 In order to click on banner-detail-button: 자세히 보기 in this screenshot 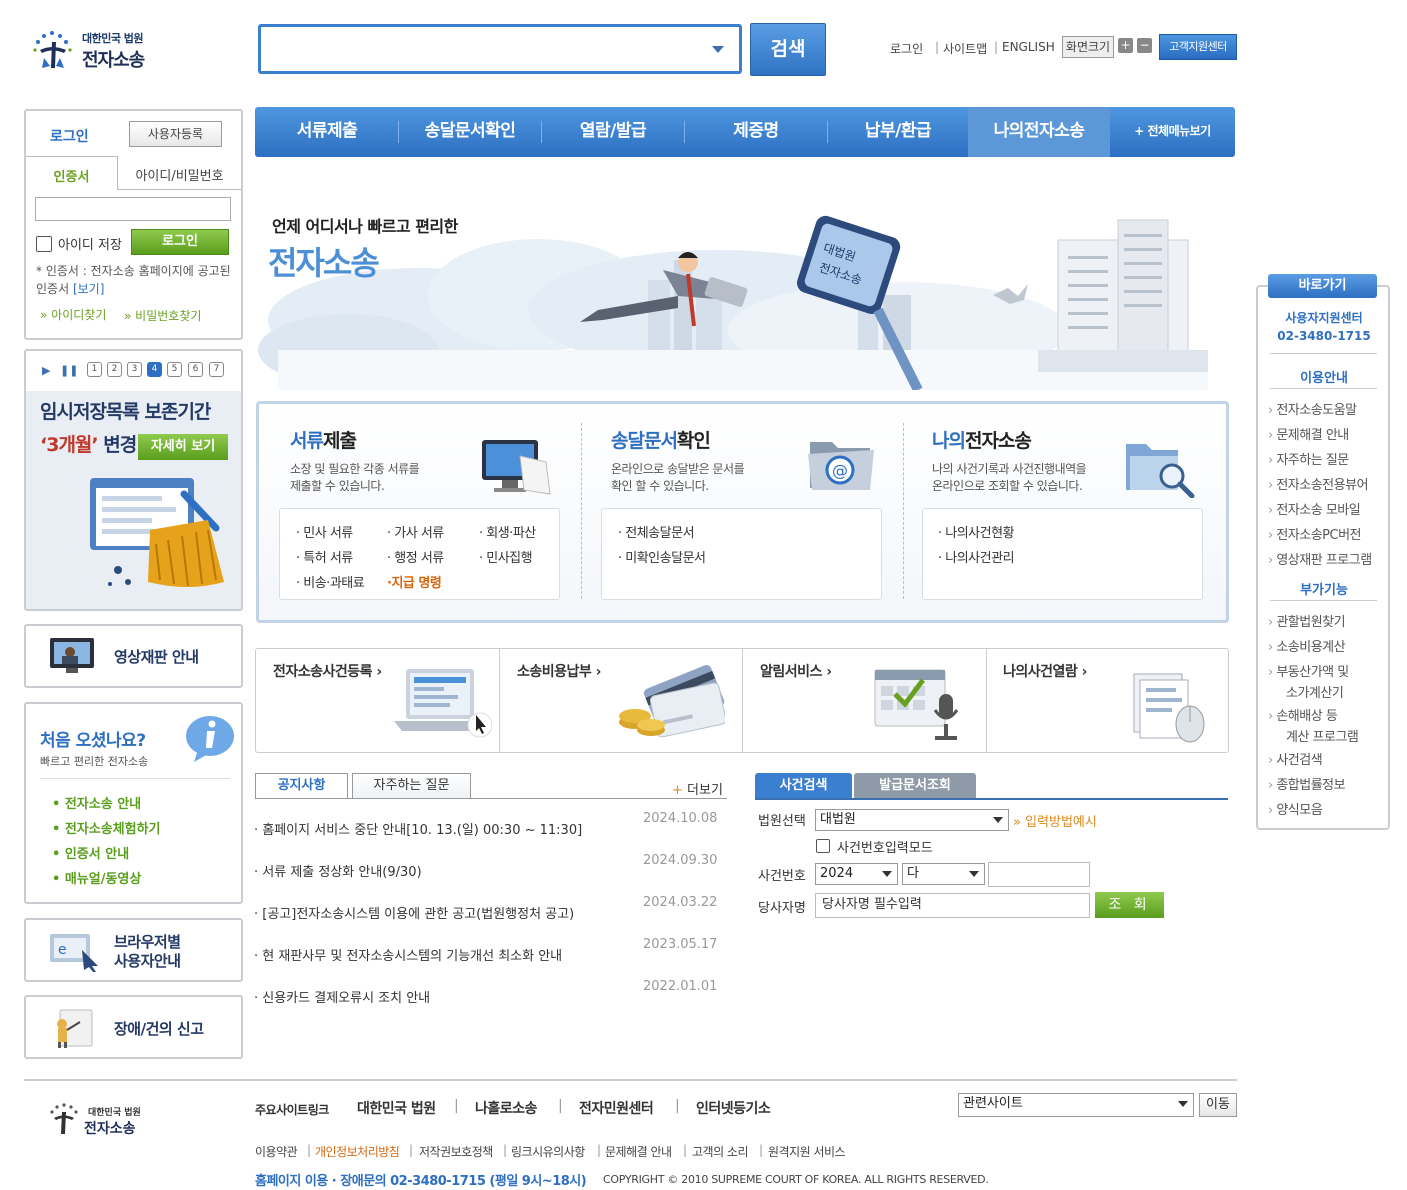, I will do `click(183, 447)`.